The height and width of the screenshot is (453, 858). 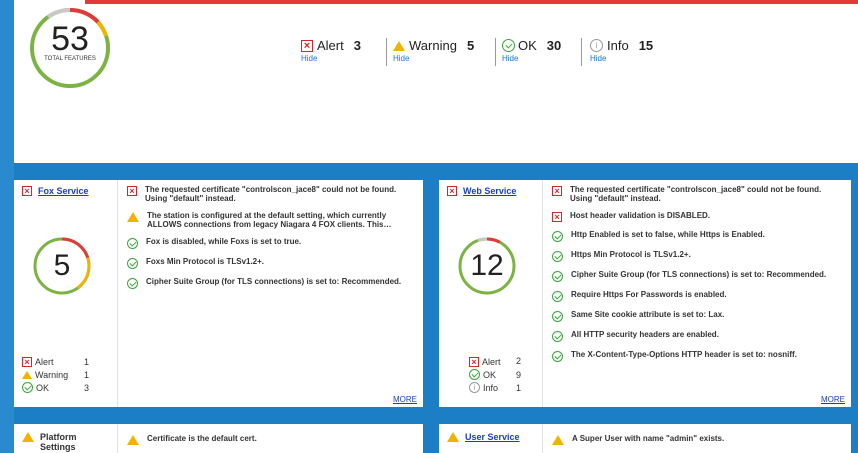 I want to click on stat-alert: × Alert 3 Hide, so click(x=331, y=52).